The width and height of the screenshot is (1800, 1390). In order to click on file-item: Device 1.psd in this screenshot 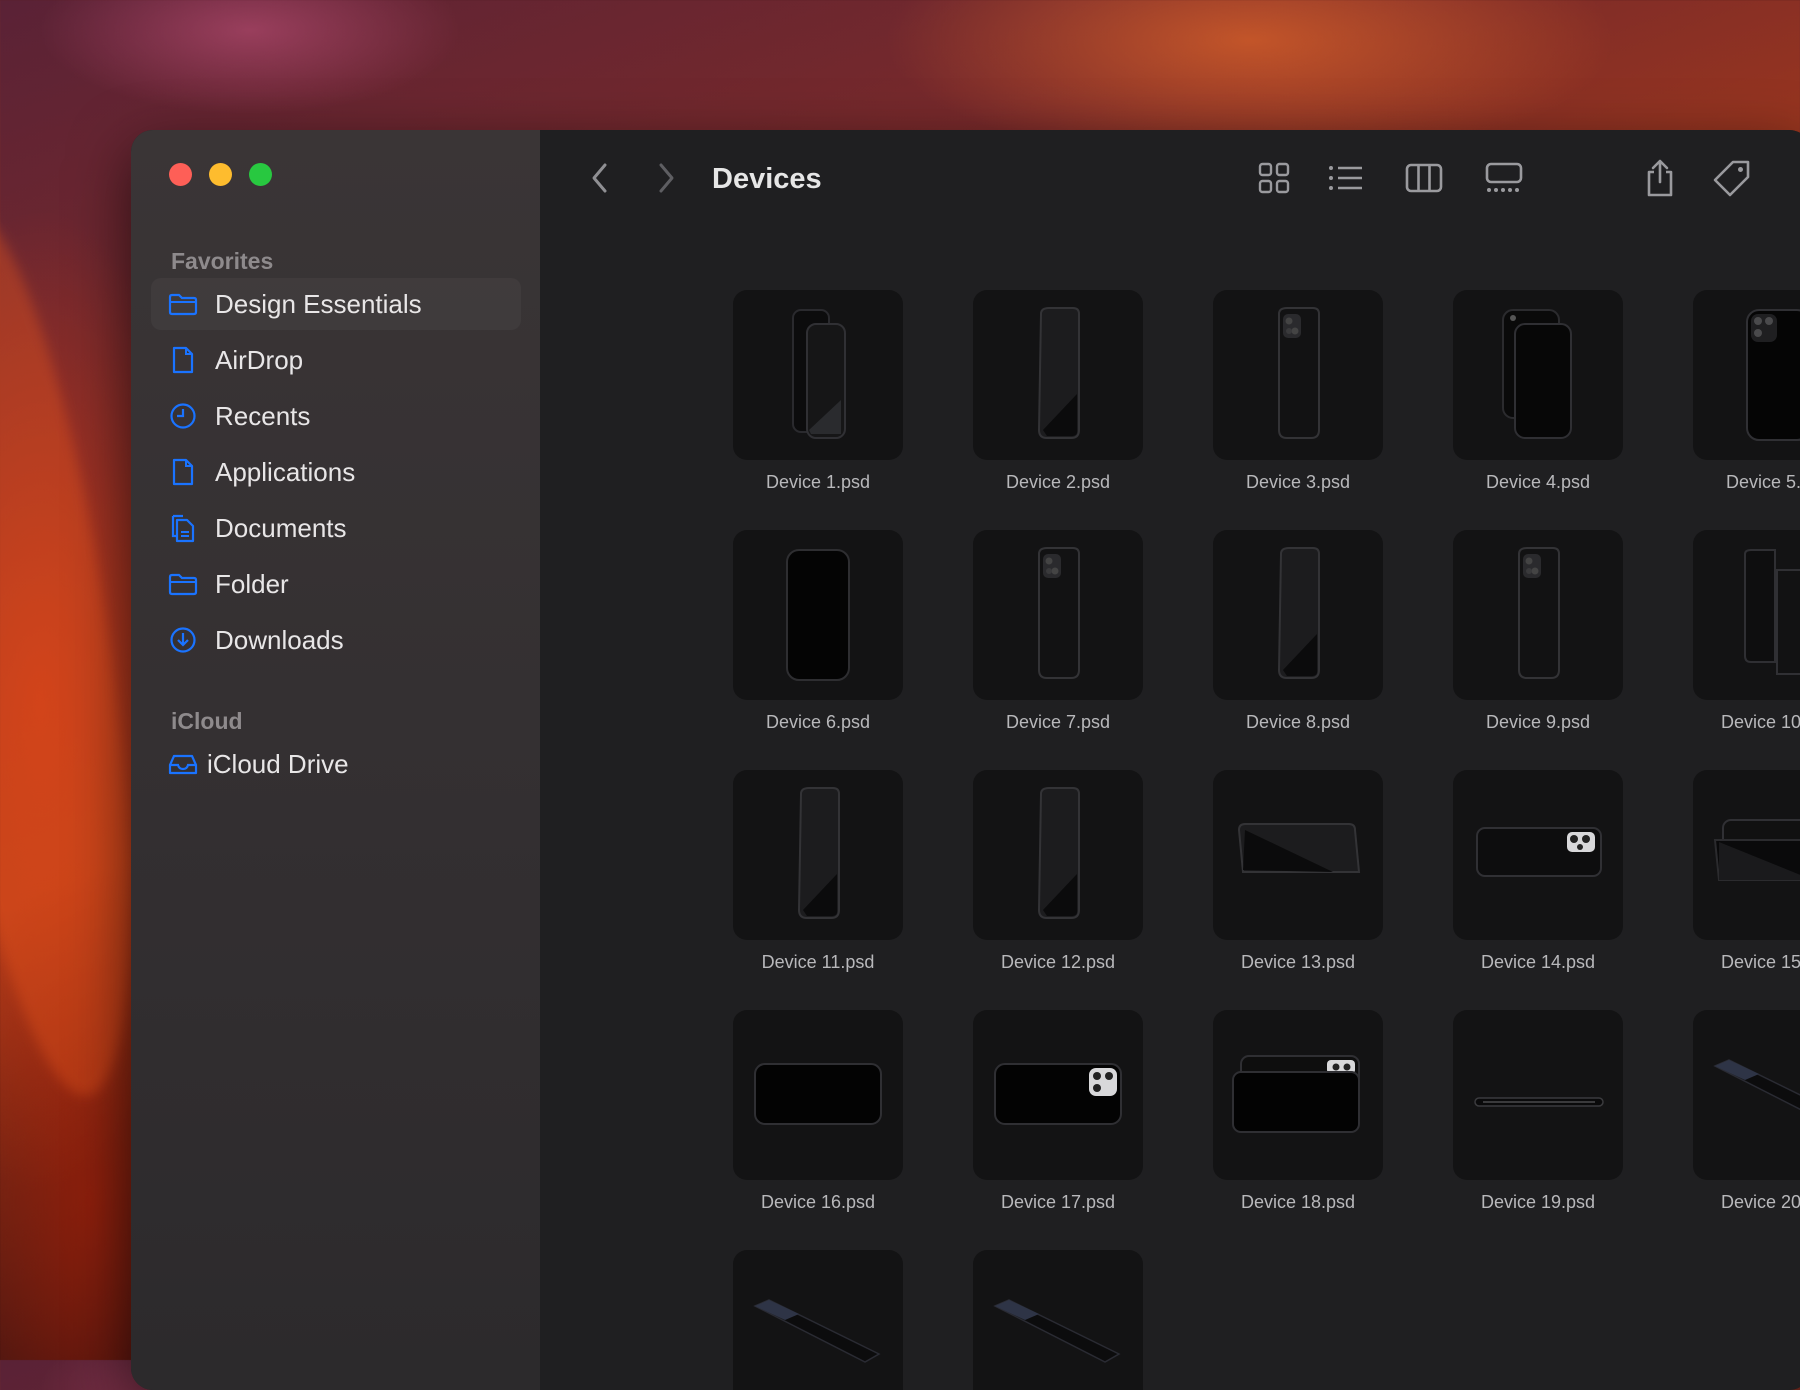, I will do `click(818, 391)`.